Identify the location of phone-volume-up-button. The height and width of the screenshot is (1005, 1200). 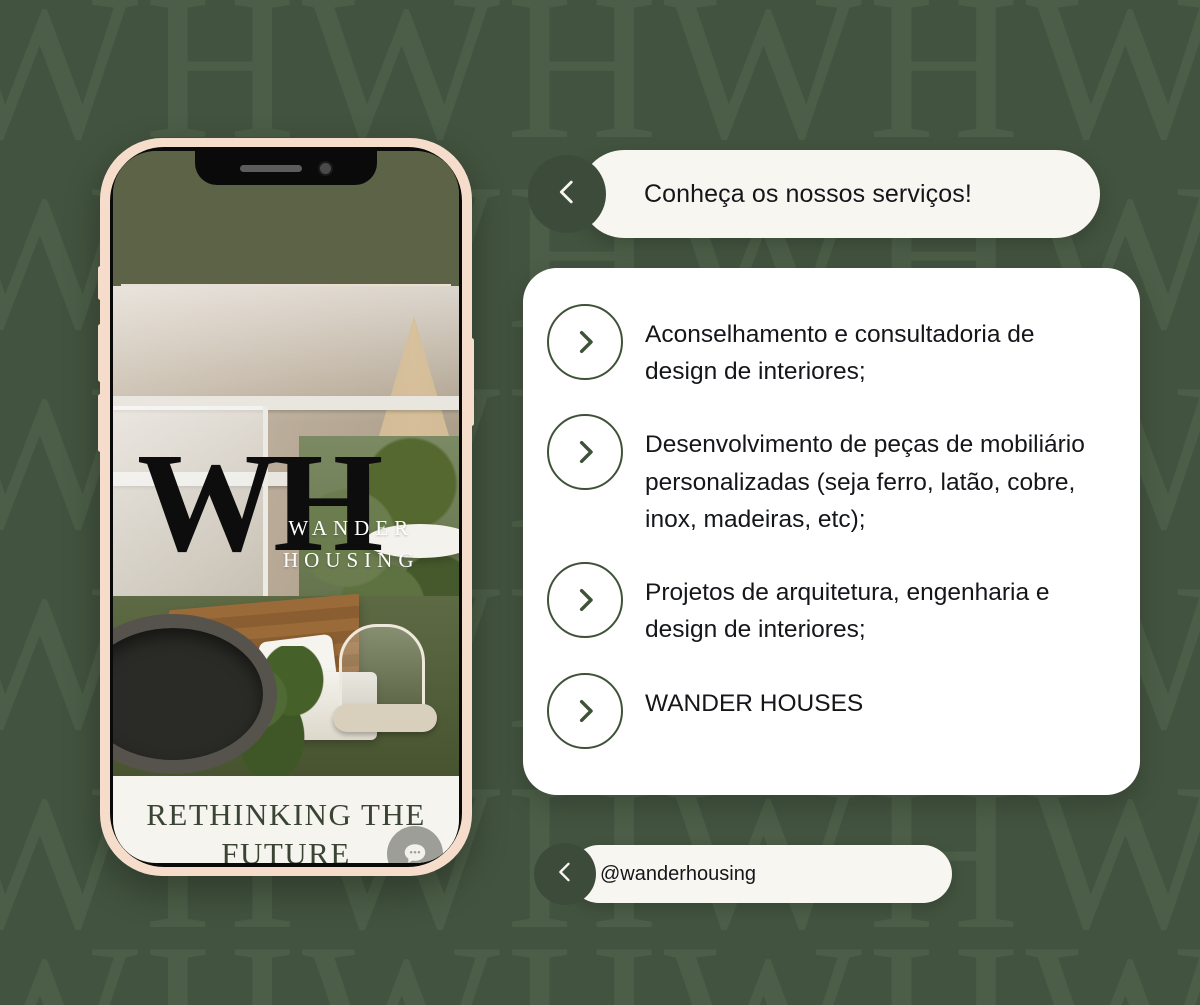
(100, 353).